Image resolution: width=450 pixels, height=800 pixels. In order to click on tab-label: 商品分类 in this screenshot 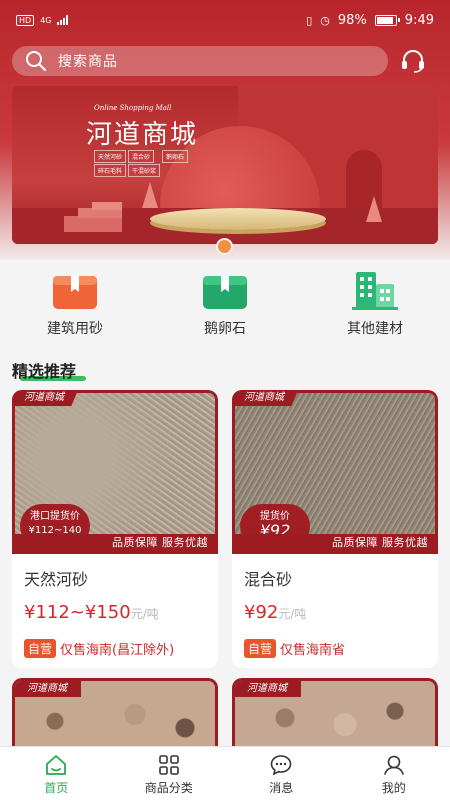, I will do `click(168, 788)`.